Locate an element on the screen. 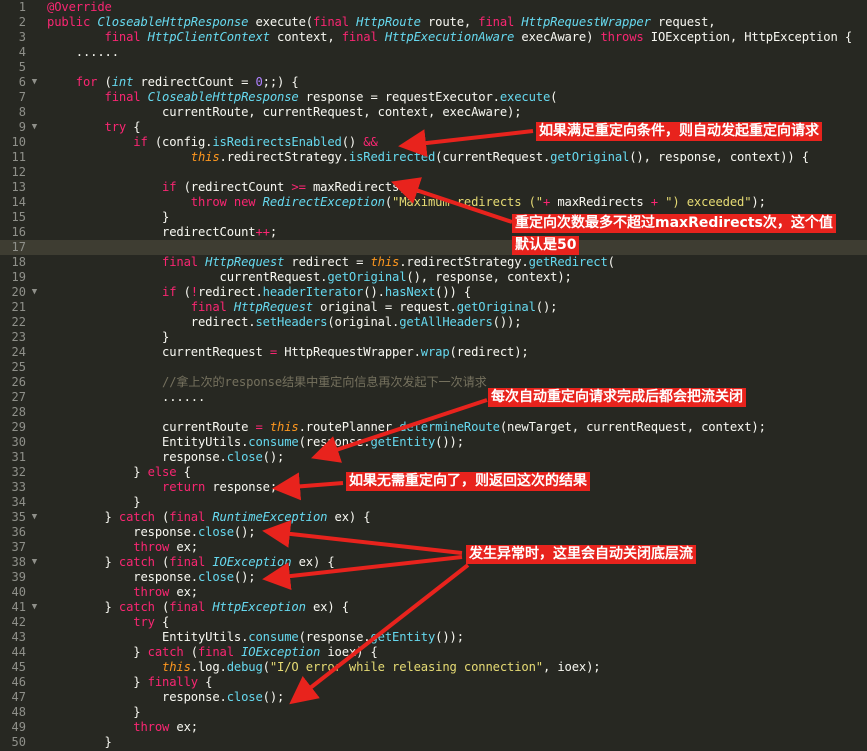  arrow-redirect-condition is located at coordinates (466, 143).